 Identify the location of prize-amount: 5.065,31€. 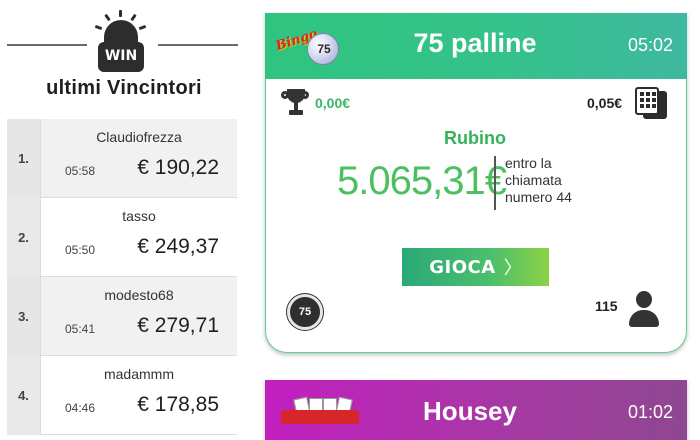
(422, 181).